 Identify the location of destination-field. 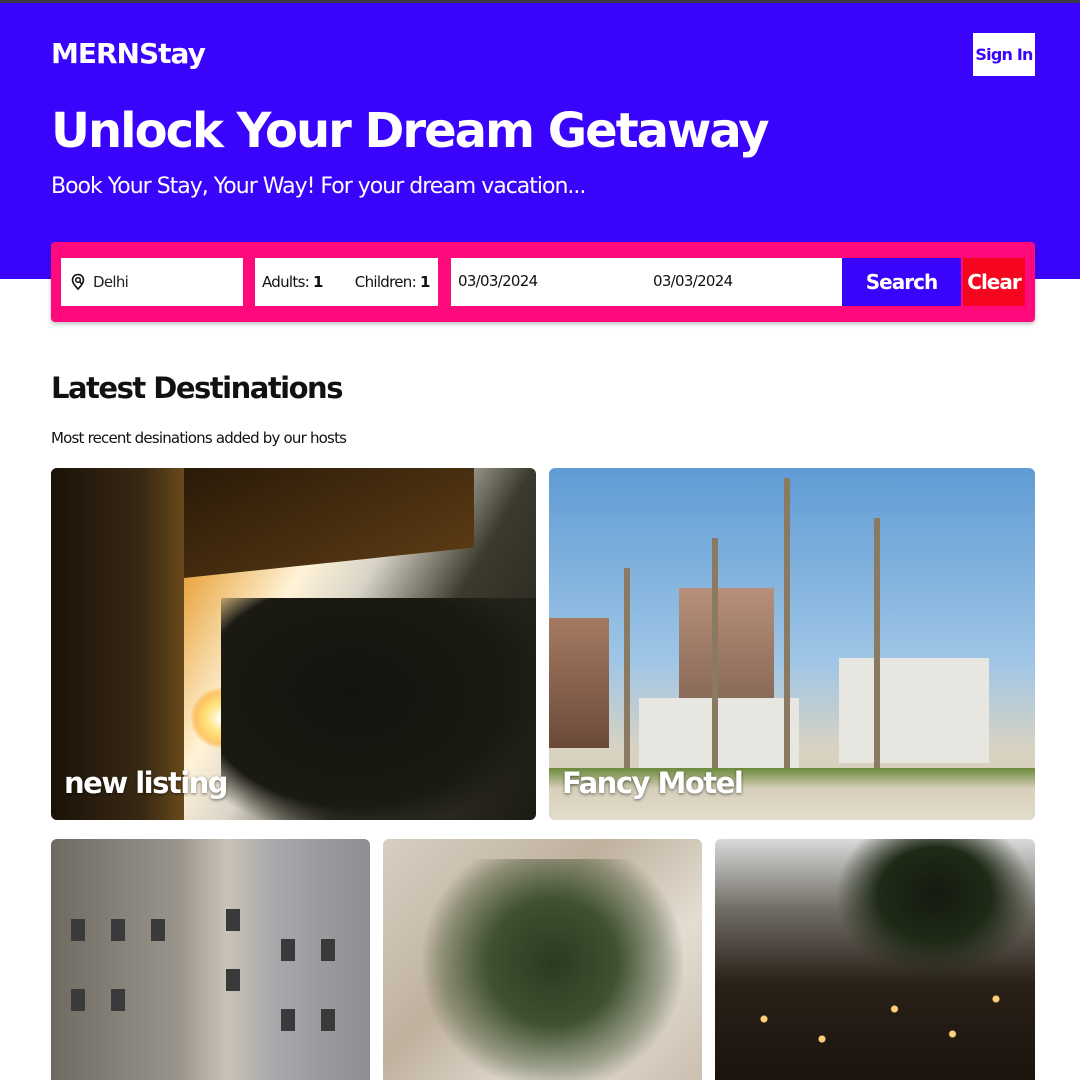
(152, 282).